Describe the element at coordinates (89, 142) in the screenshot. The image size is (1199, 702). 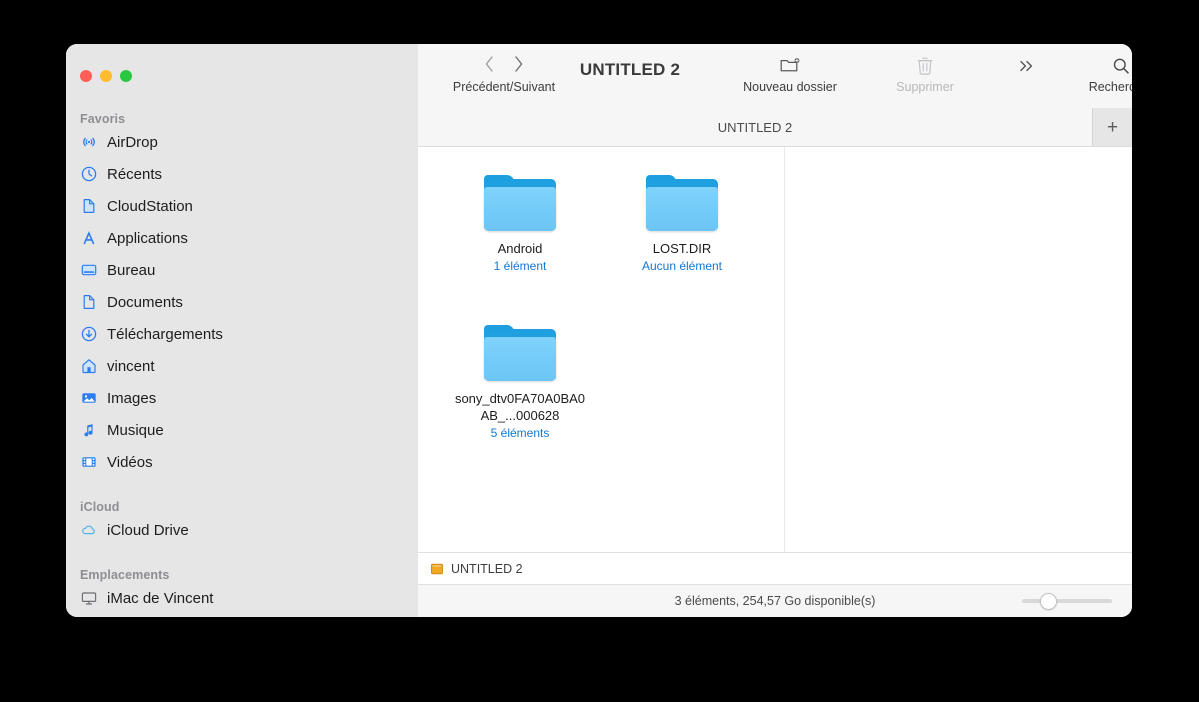
I see `airdrop-icon` at that location.